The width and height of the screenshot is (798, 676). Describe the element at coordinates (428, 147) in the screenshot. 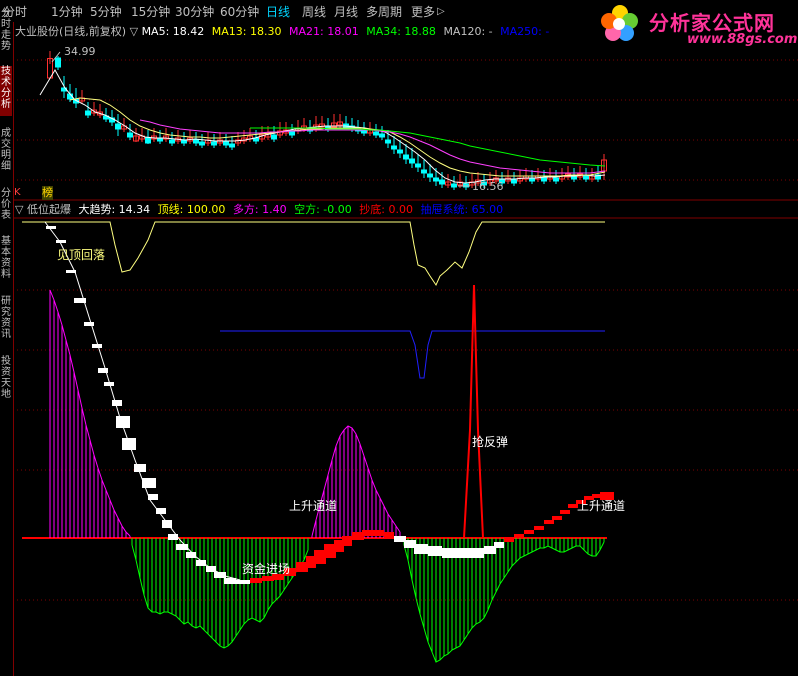

I see `ma34-line` at that location.